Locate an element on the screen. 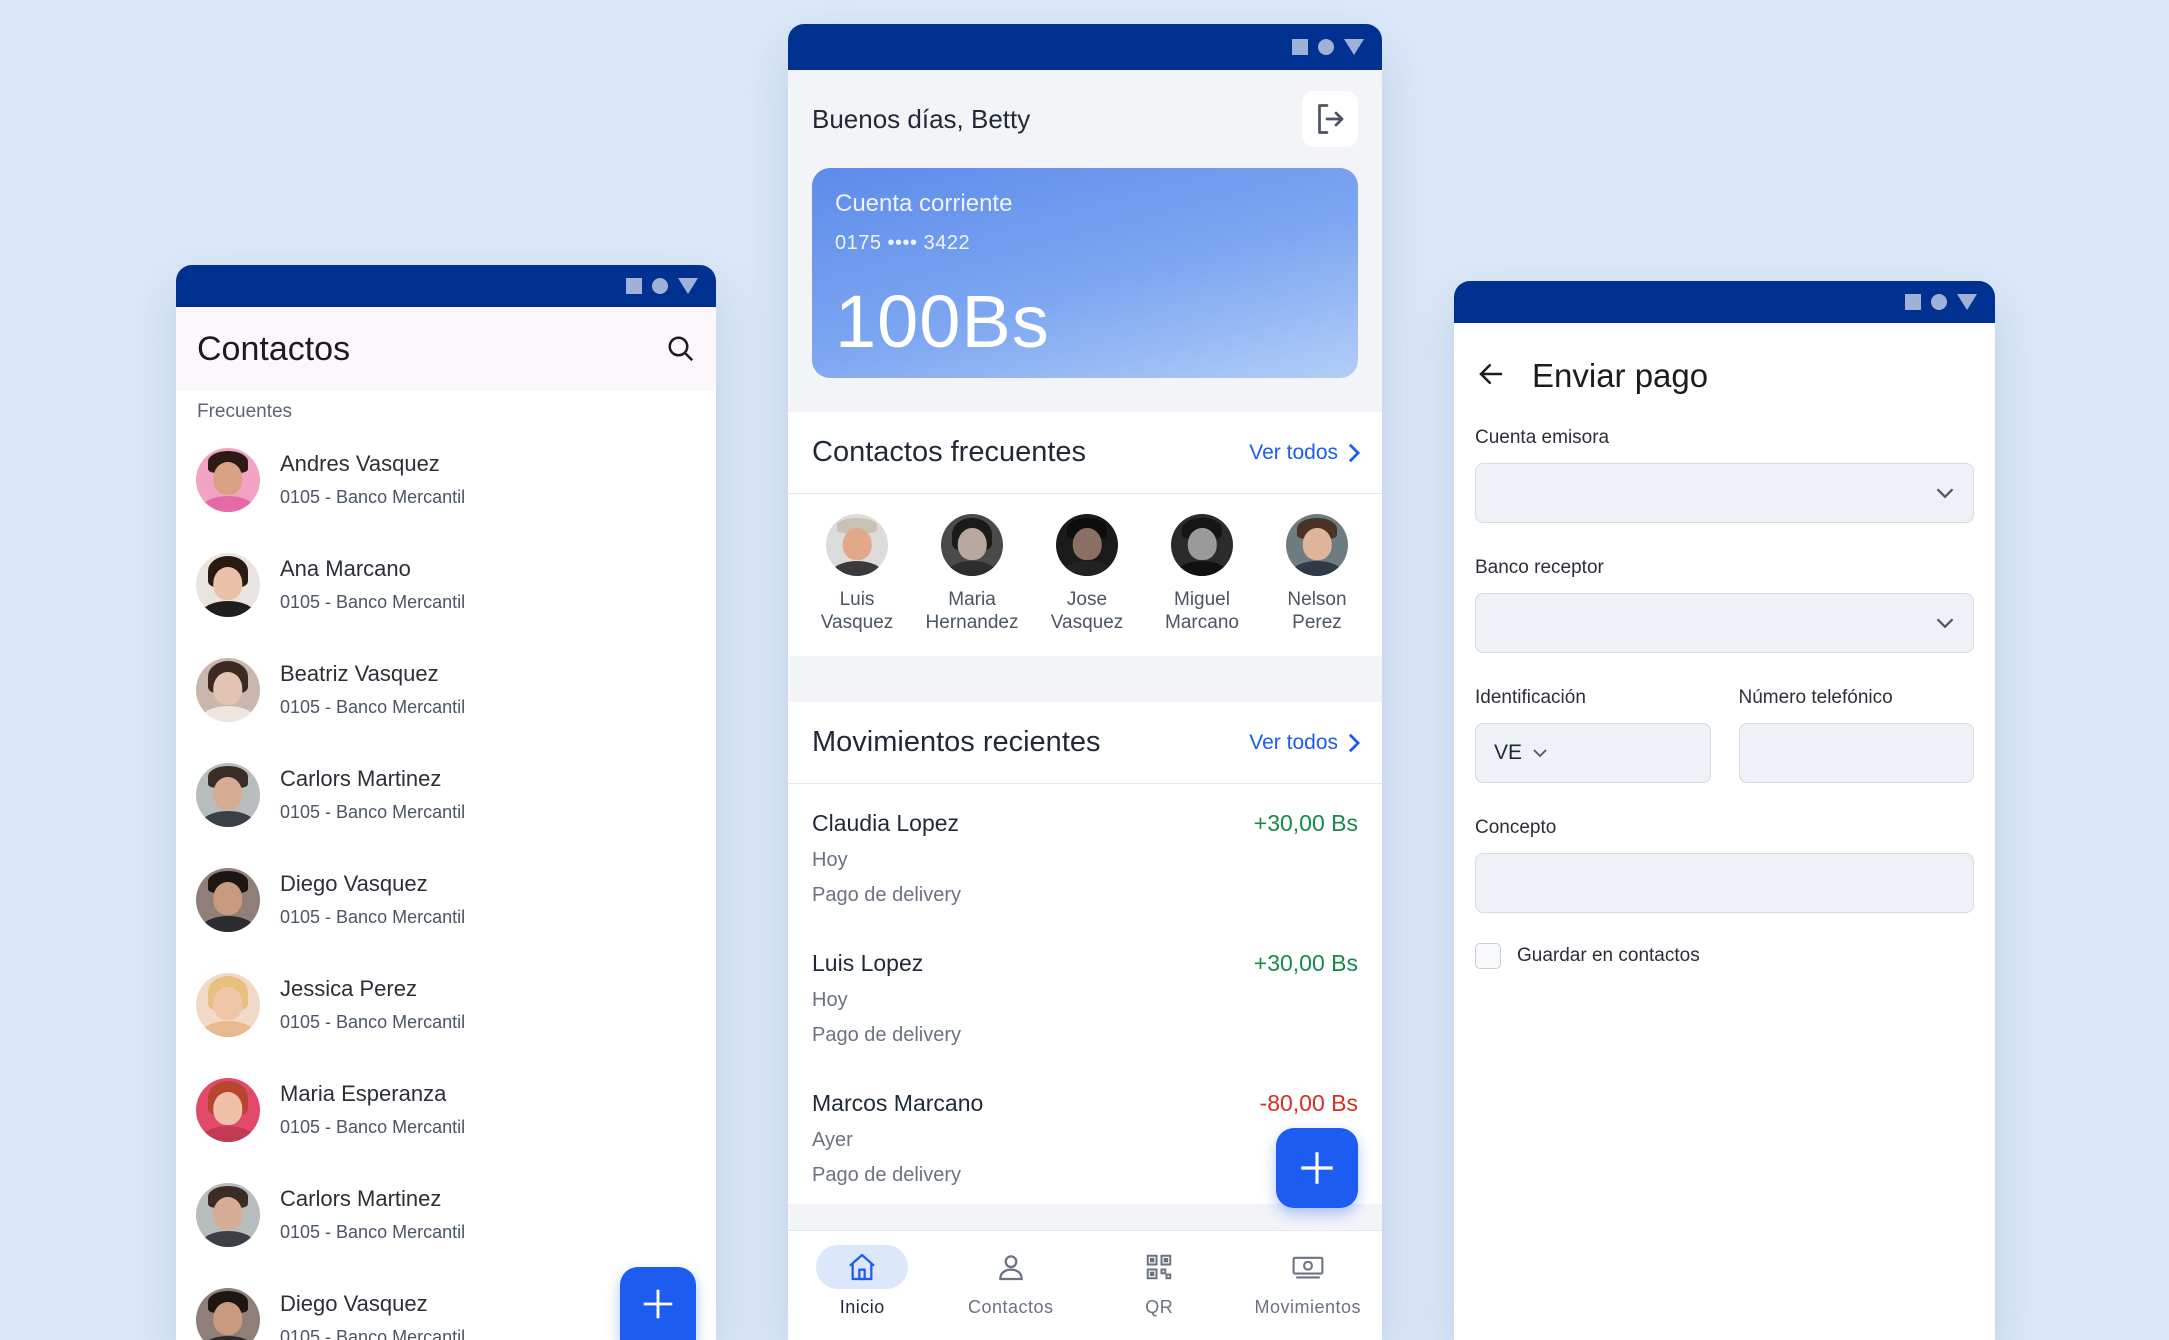 The height and width of the screenshot is (1340, 2169). receiver-bank-select is located at coordinates (1724, 623).